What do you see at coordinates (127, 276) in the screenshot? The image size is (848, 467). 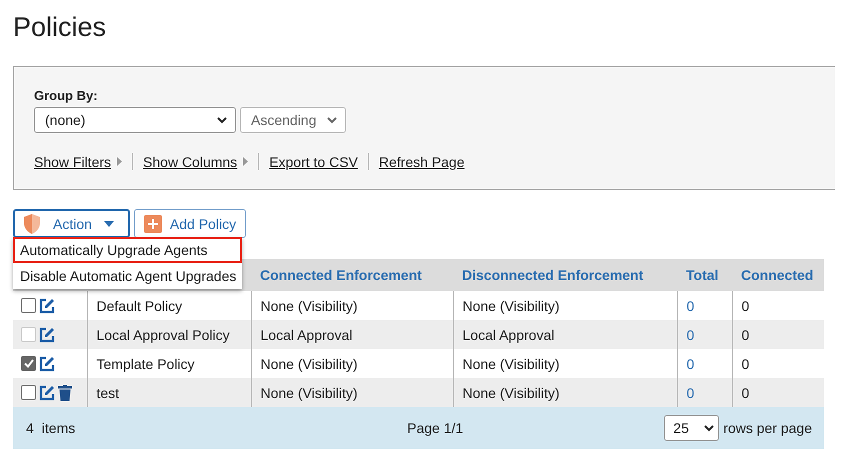 I see `menu-item: Disable Automatic Agent Upgrades` at bounding box center [127, 276].